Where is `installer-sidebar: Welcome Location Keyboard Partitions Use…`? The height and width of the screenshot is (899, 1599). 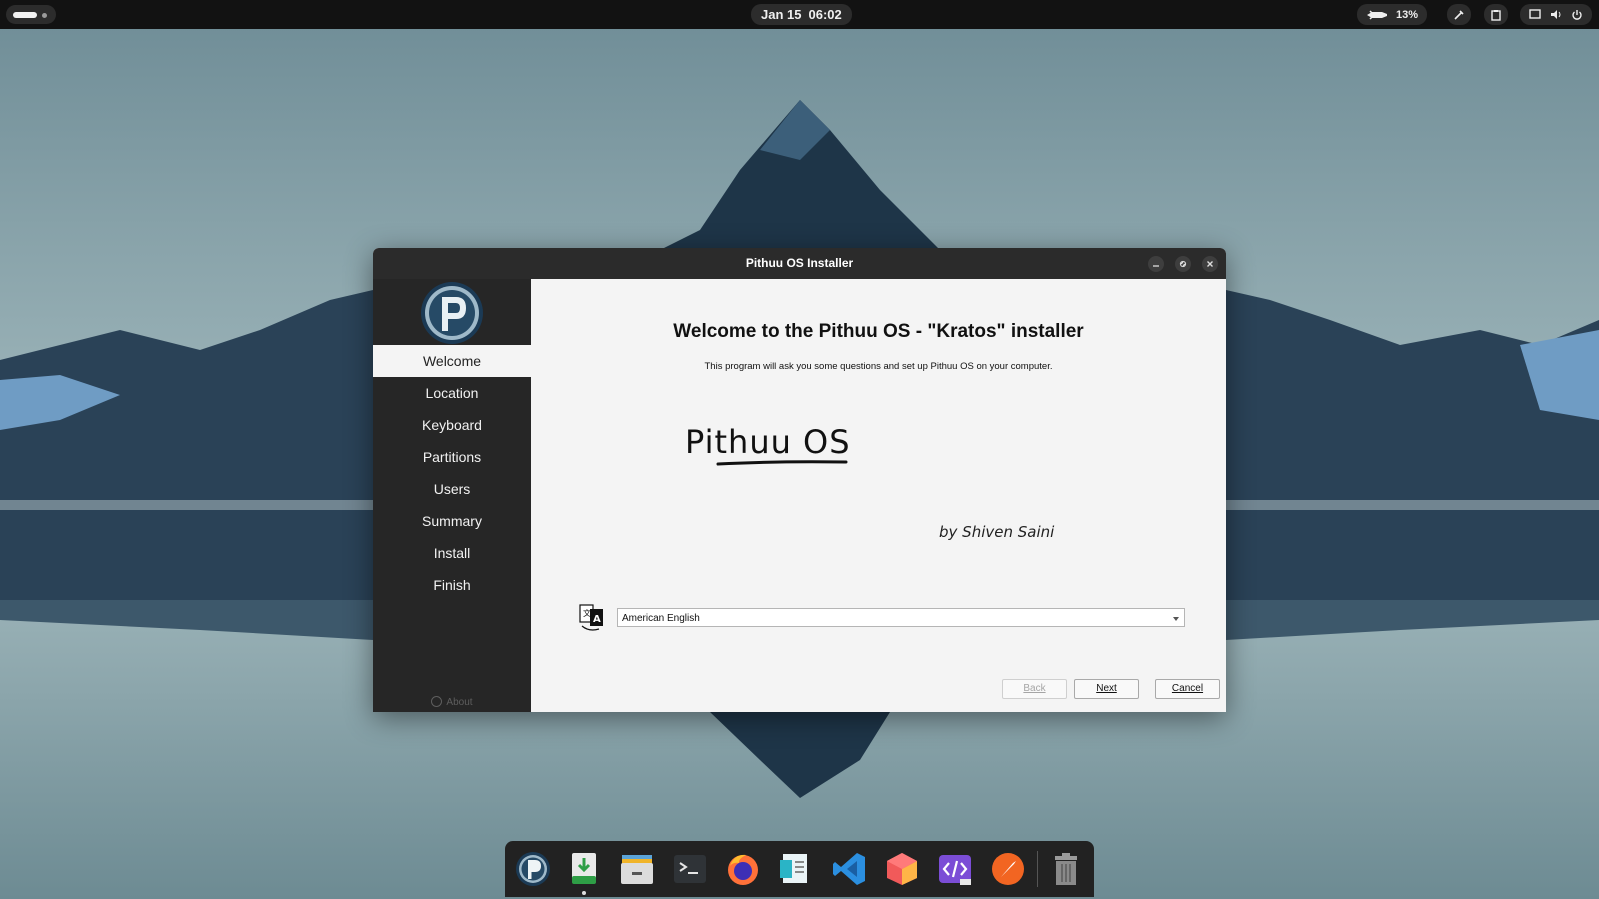
installer-sidebar: Welcome Location Keyboard Partitions Use… is located at coordinates (452, 495).